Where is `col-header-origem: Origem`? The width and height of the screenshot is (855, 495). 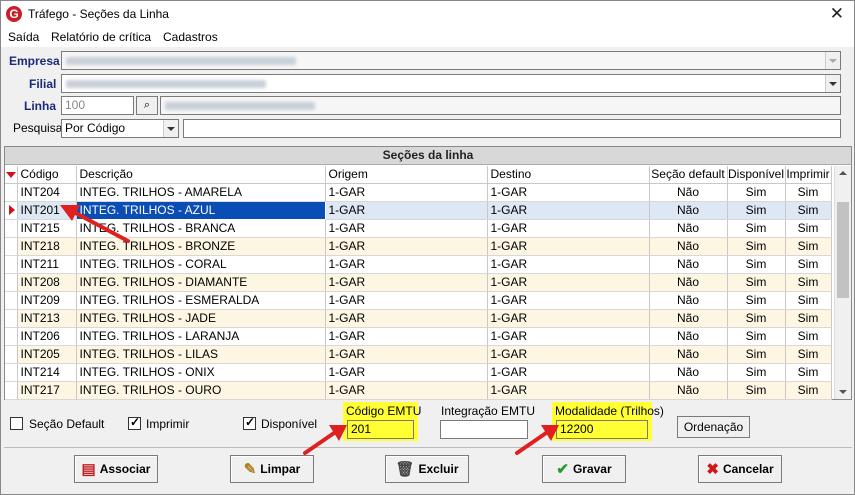 col-header-origem: Origem is located at coordinates (406, 175).